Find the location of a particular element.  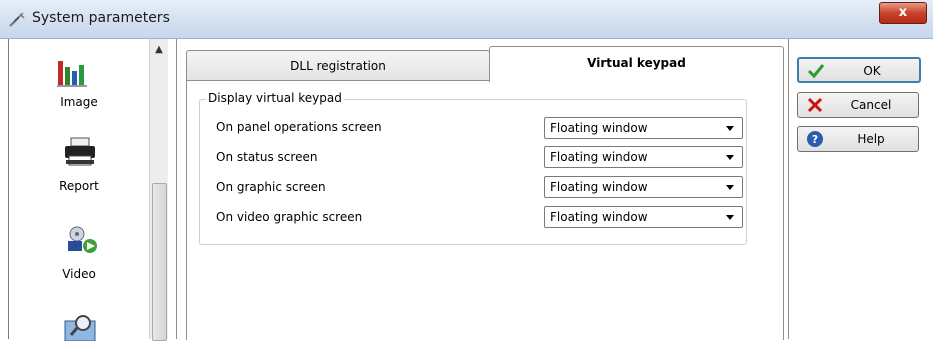

bar-chart-icon is located at coordinates (72, 74).